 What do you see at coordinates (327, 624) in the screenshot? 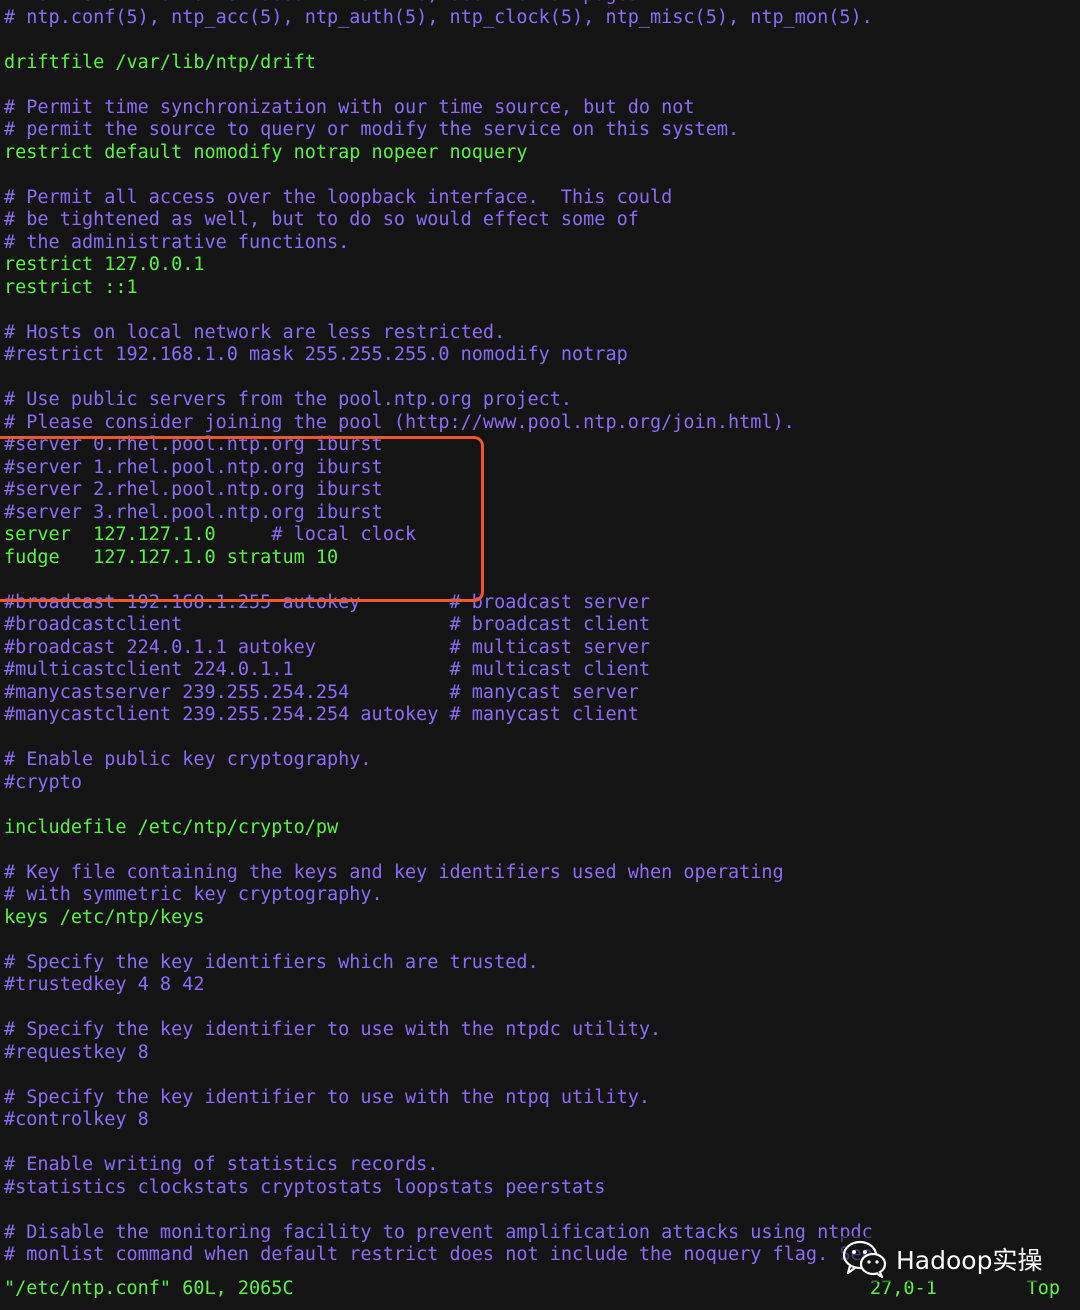
I see `comment-segment: #broadcastclient # broadcast client` at bounding box center [327, 624].